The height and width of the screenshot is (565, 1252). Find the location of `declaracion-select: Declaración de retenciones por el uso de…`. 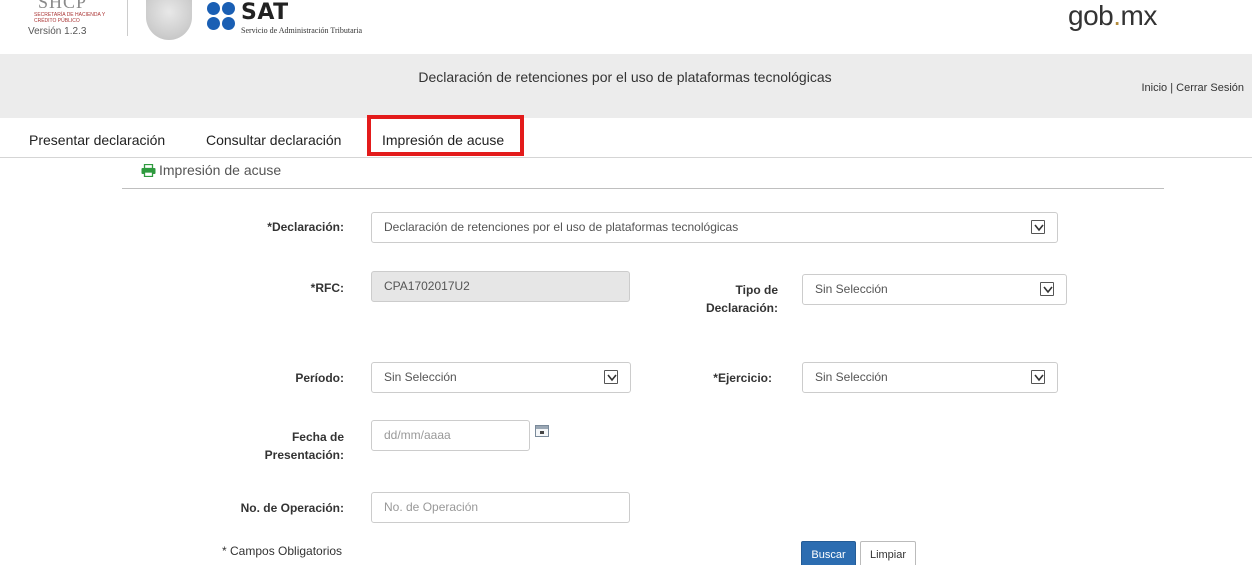

declaracion-select: Declaración de retenciones por el uso de… is located at coordinates (714, 227).